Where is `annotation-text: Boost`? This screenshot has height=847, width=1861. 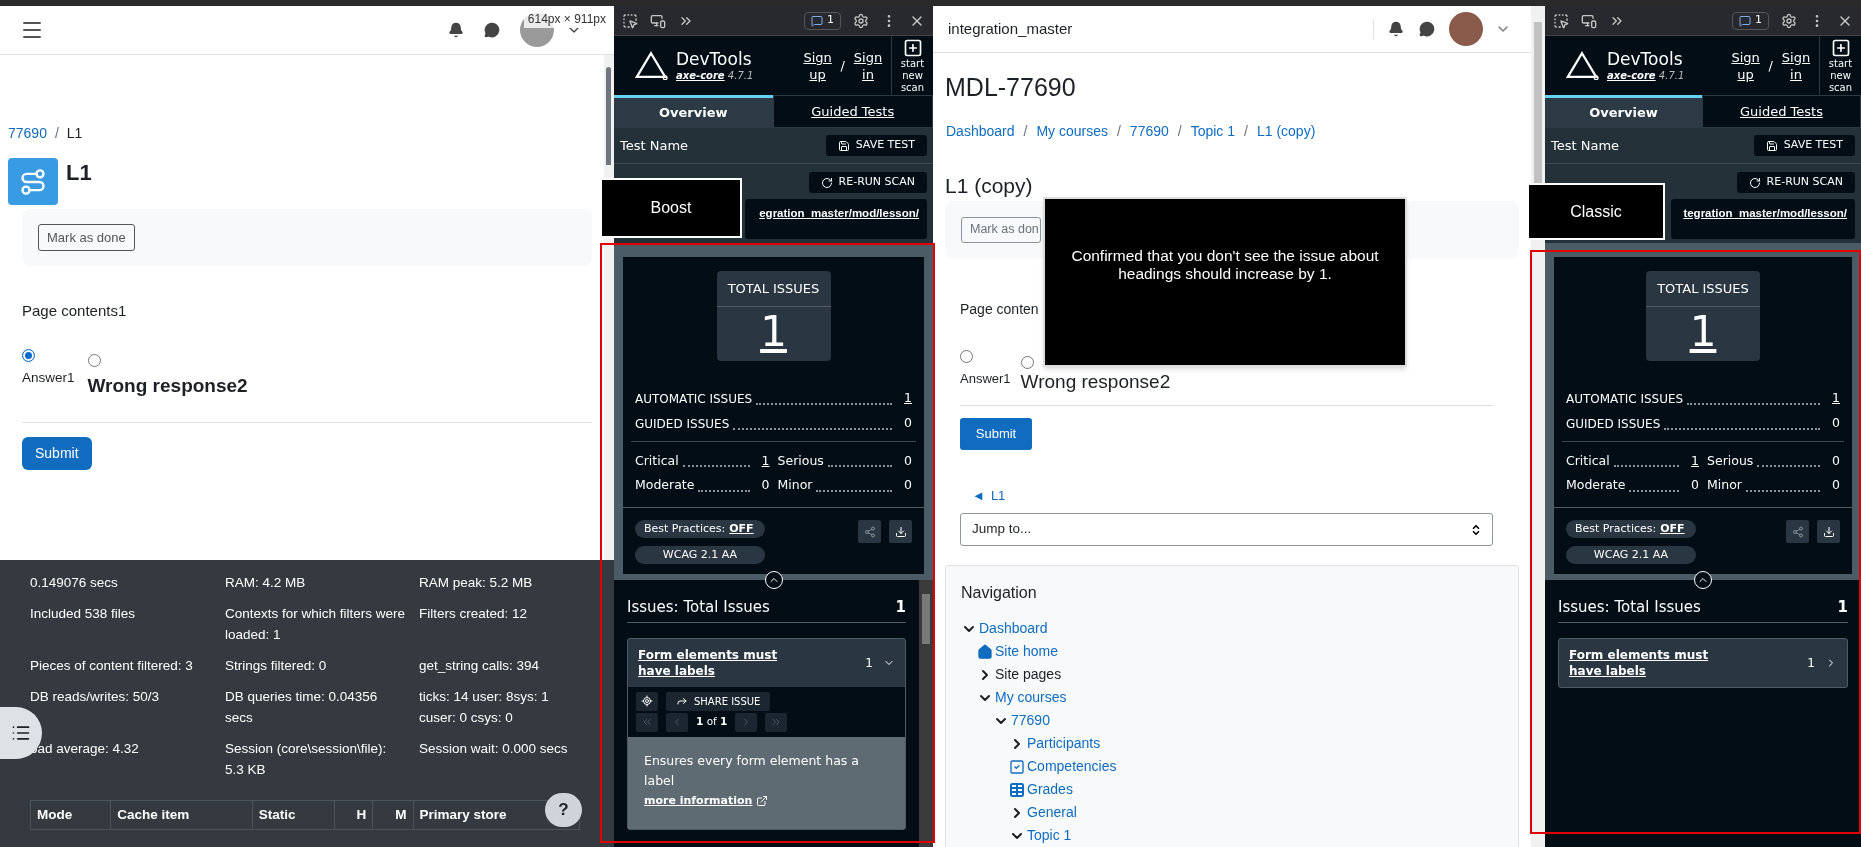 annotation-text: Boost is located at coordinates (671, 208).